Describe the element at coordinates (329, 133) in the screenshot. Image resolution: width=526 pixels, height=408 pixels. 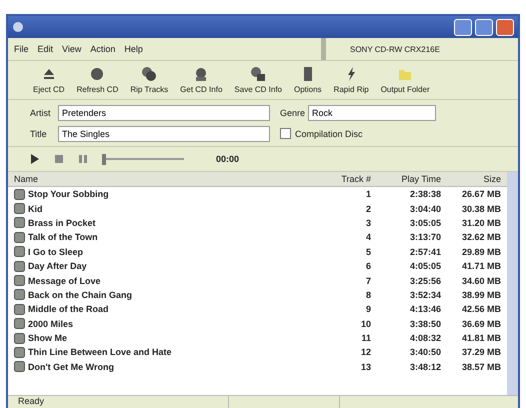
I see `compilation-label: Compilation Disc` at that location.